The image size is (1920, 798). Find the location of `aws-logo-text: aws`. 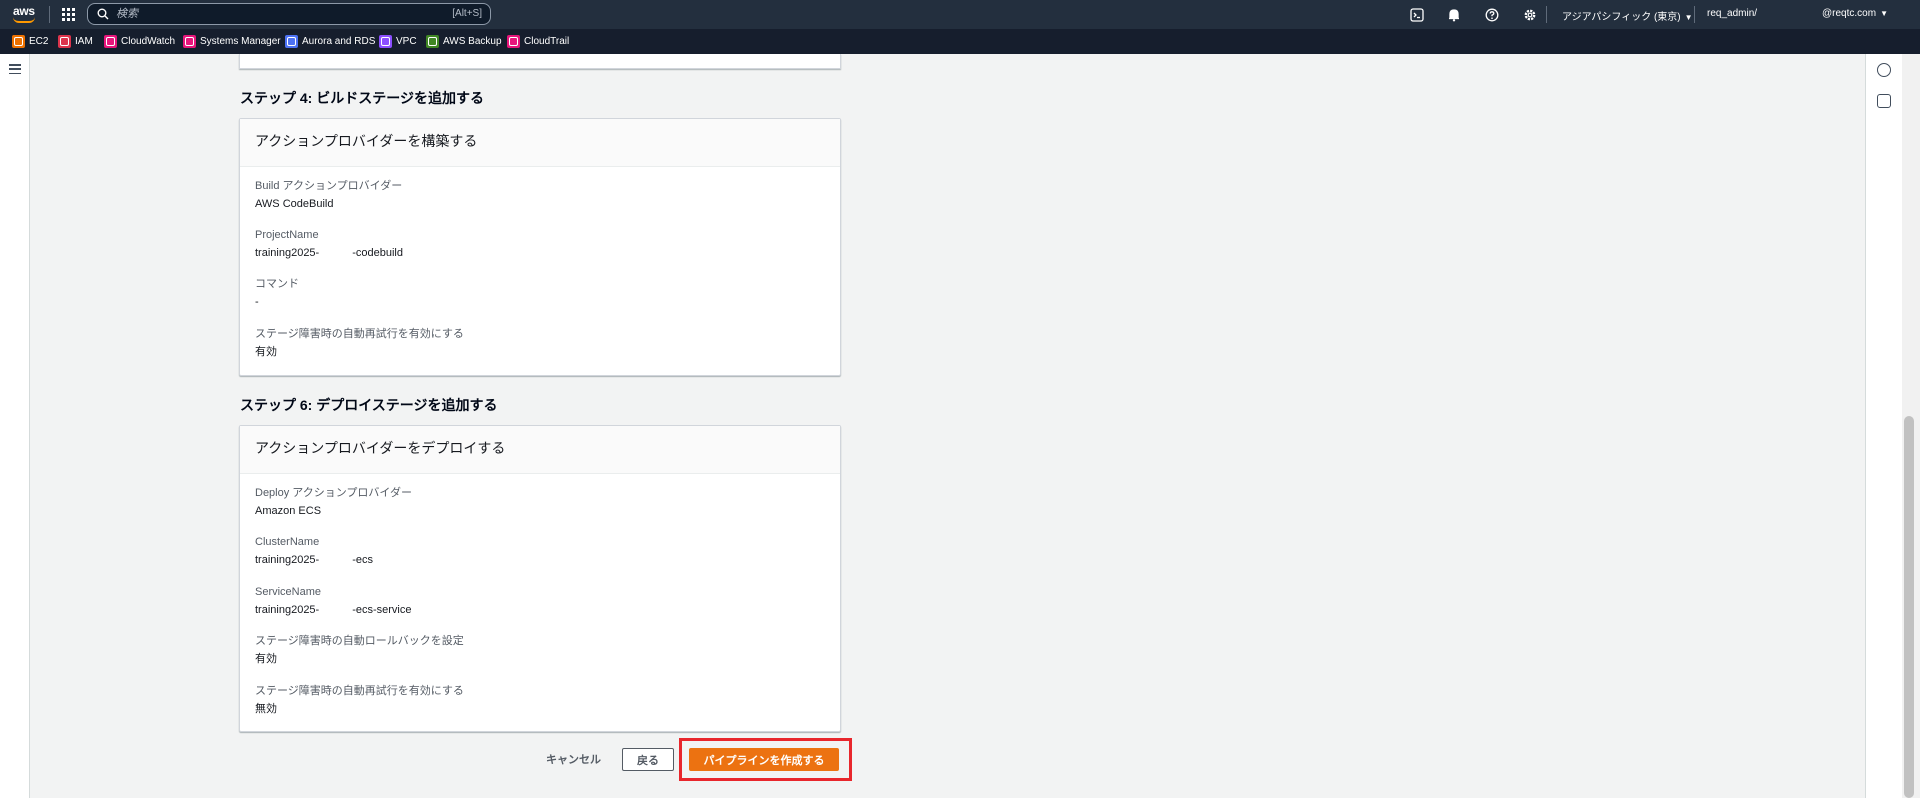

aws-logo-text: aws is located at coordinates (24, 11).